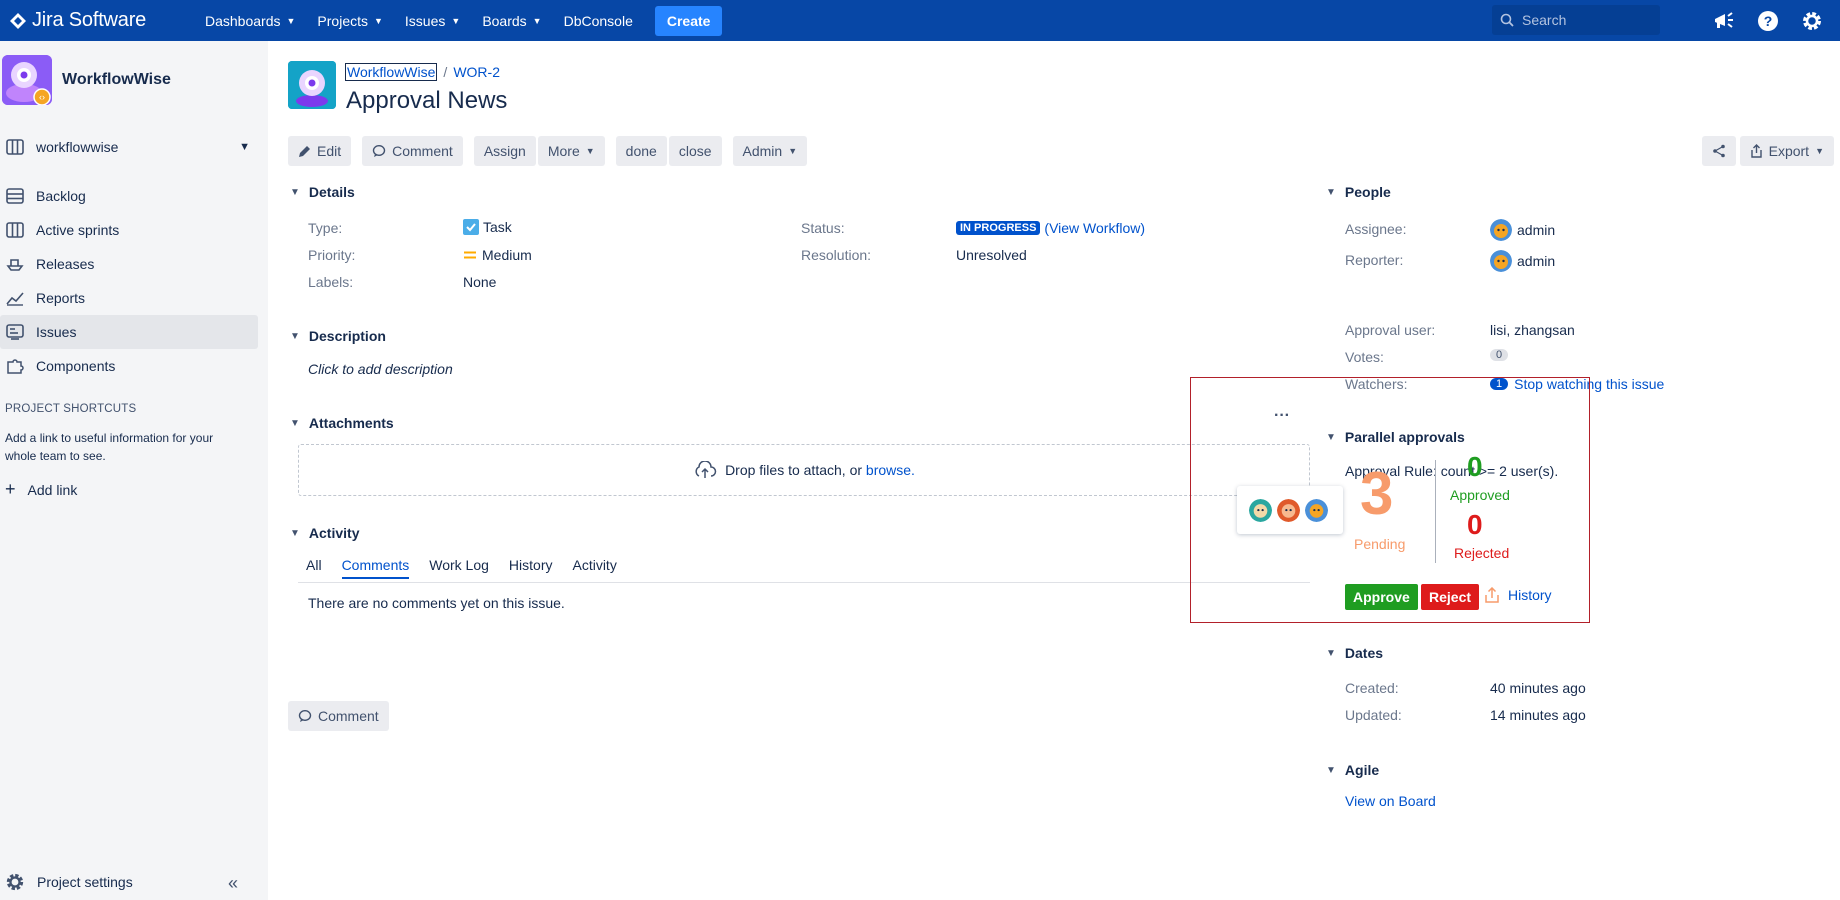  What do you see at coordinates (107, 20) in the screenshot?
I see `jira-logo: Jira Software` at bounding box center [107, 20].